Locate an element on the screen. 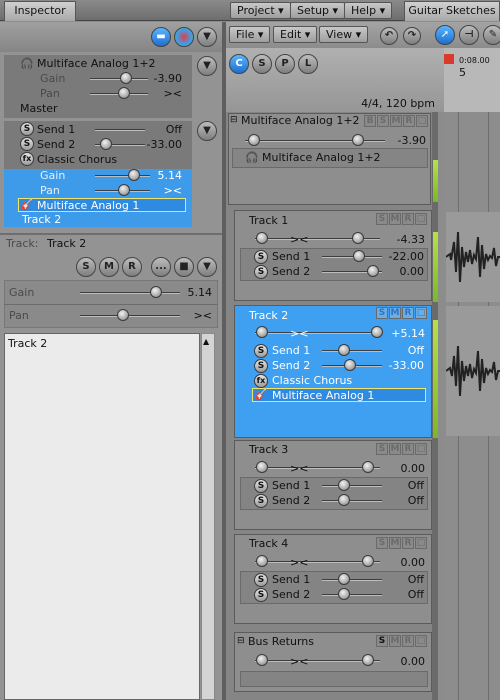 This screenshot has height=700, width=500. track1-mute-button: M is located at coordinates (395, 219).